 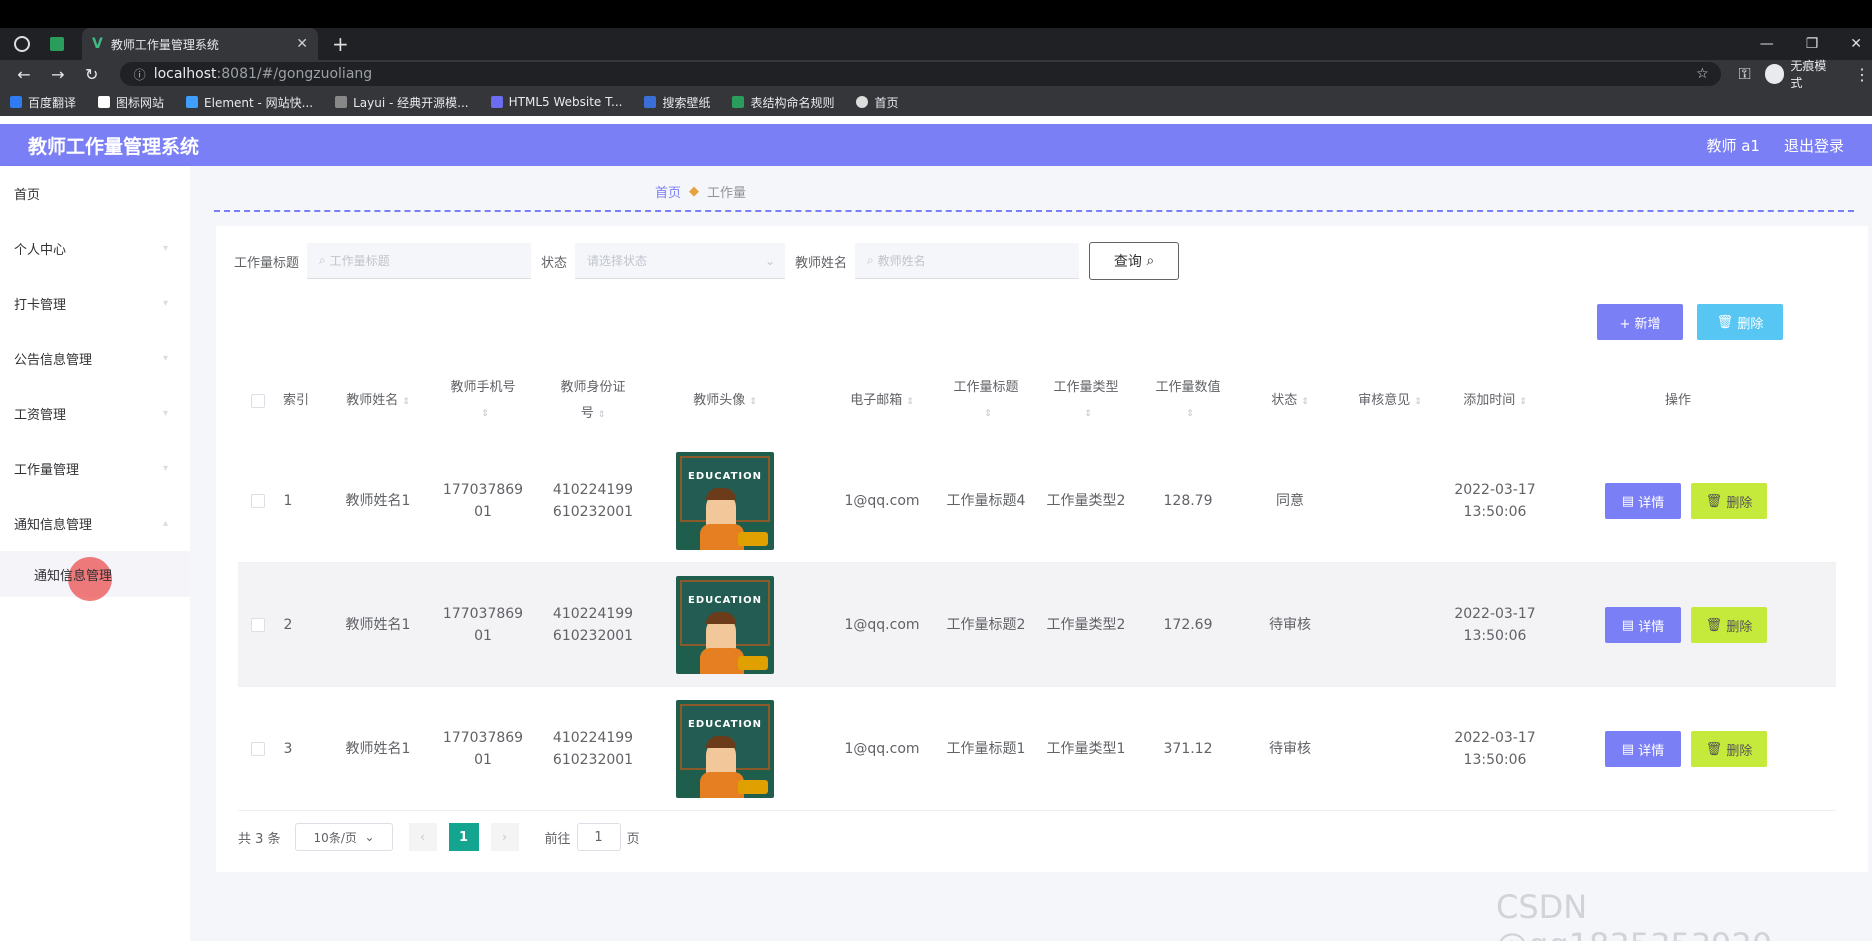 What do you see at coordinates (725, 401) in the screenshot?
I see `col-avatar: 教师头像 ⇕` at bounding box center [725, 401].